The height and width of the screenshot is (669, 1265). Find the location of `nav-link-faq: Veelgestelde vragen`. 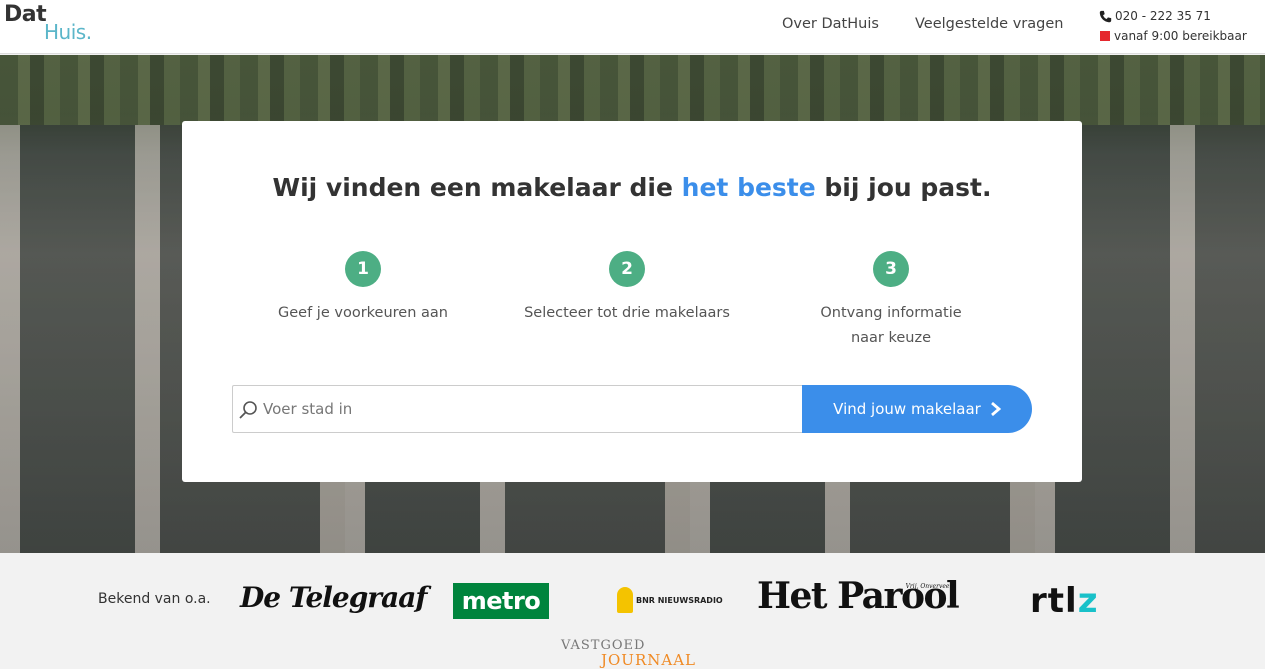

nav-link-faq: Veelgestelde vragen is located at coordinates (989, 24).